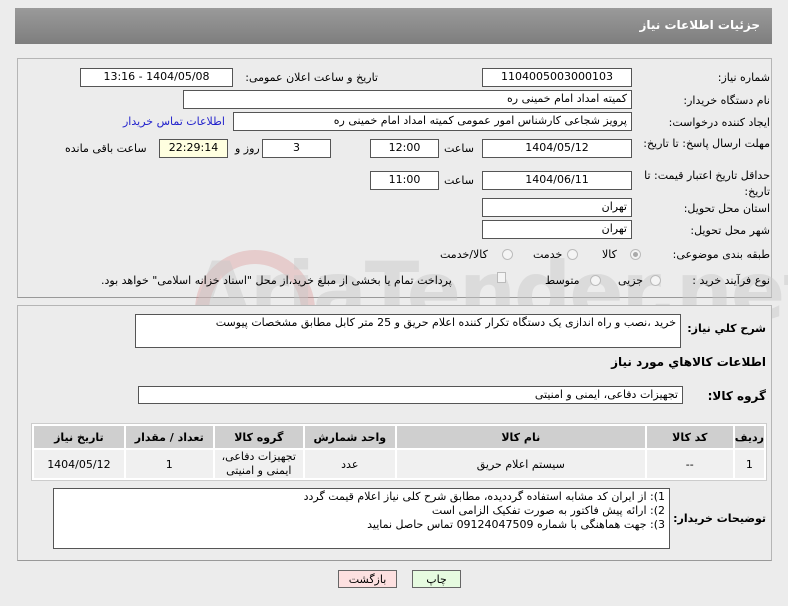 This screenshot has height=606, width=788. Describe the element at coordinates (557, 148) in the screenshot. I see `deadline-date-field: 1404/05/12` at that location.